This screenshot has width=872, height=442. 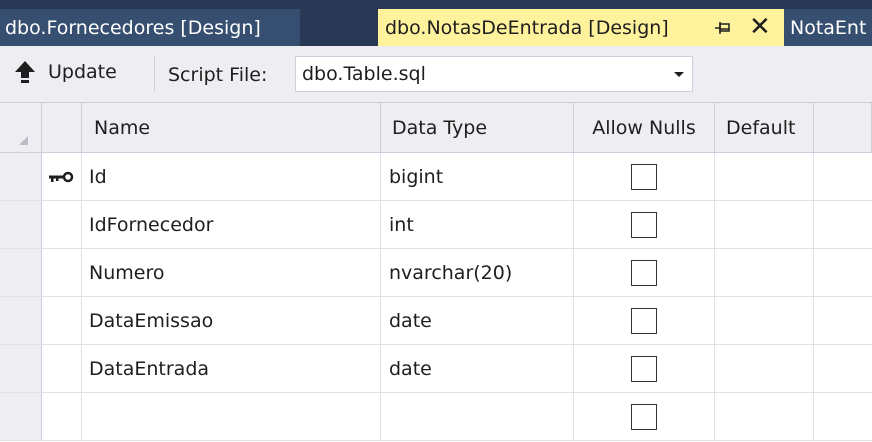 I want to click on column-name-cell: IdFornecedor, so click(x=231, y=224).